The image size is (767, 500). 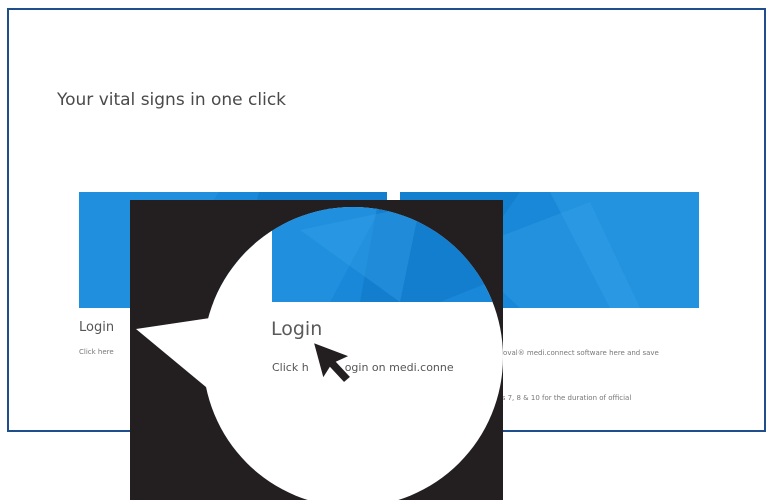 I want to click on magnified-description-end: ogin on medi.conne, so click(x=399, y=367).